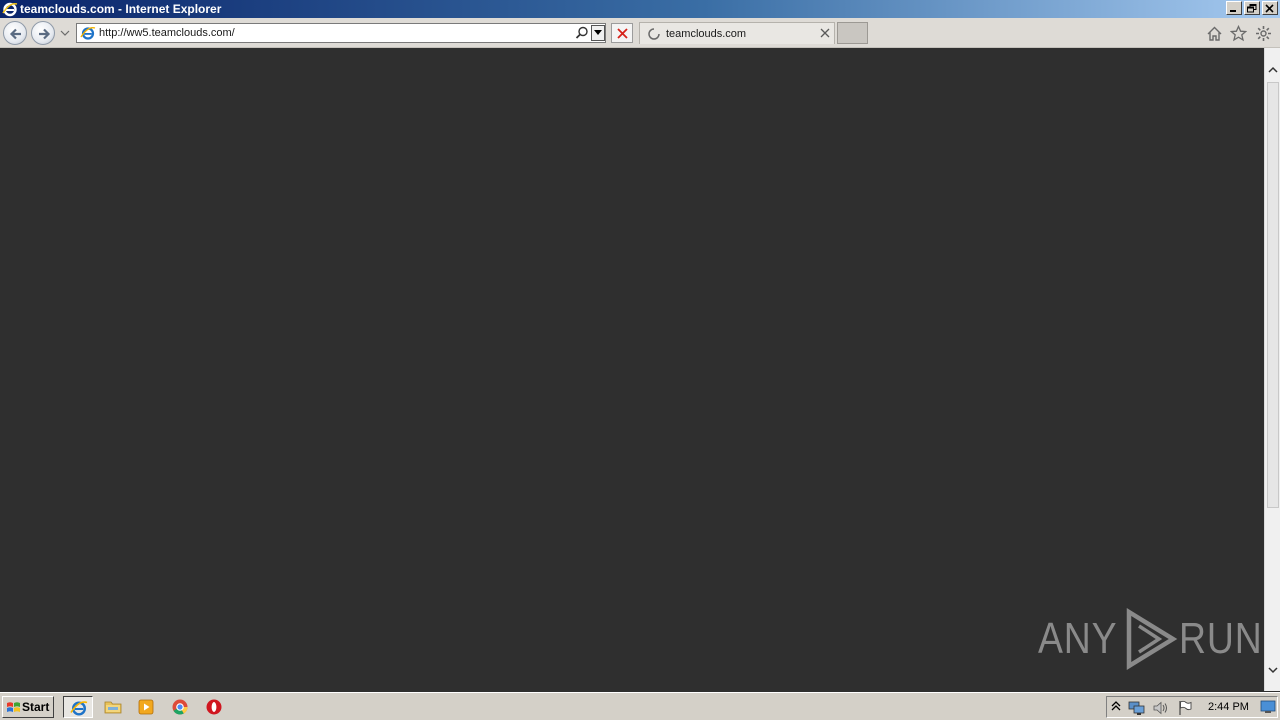 The width and height of the screenshot is (1280, 720). I want to click on restore-icon, so click(1252, 8).